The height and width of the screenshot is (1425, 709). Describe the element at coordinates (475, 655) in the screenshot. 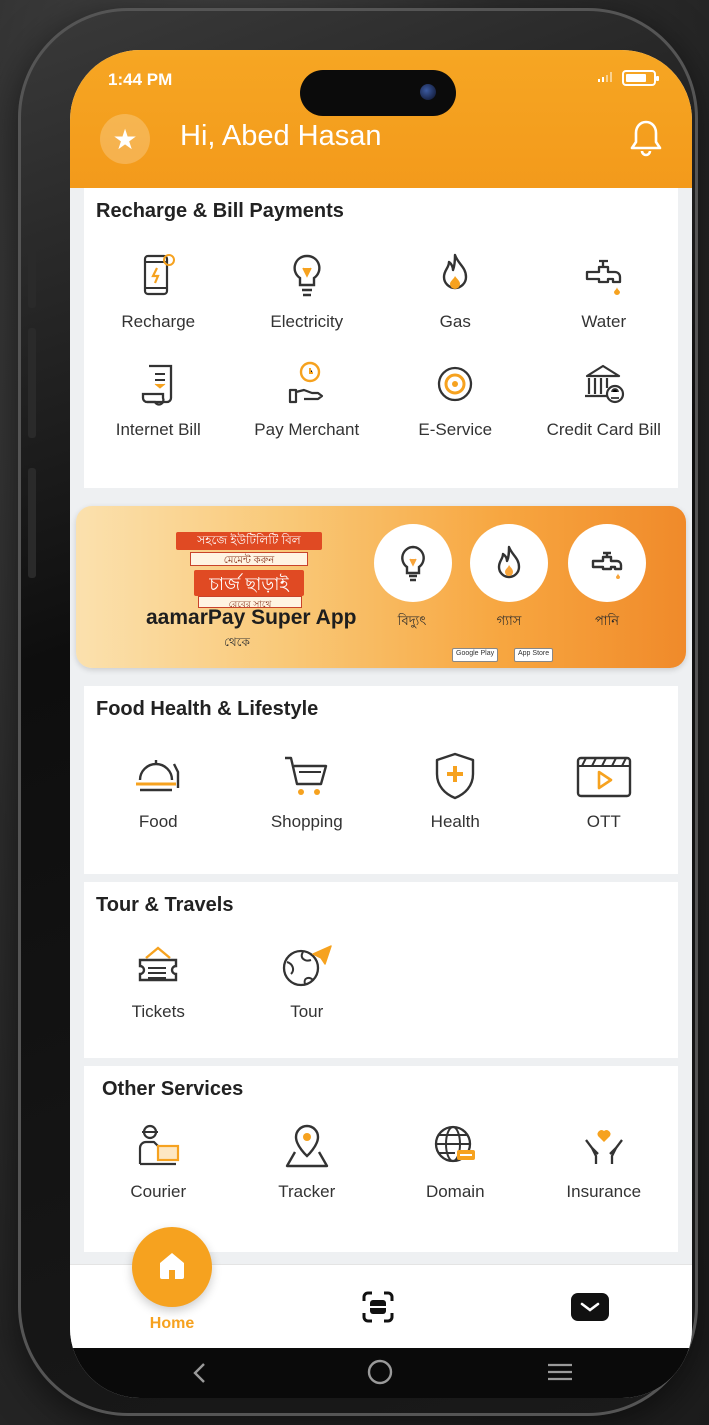

I see `google-play-badge: Google Play` at that location.